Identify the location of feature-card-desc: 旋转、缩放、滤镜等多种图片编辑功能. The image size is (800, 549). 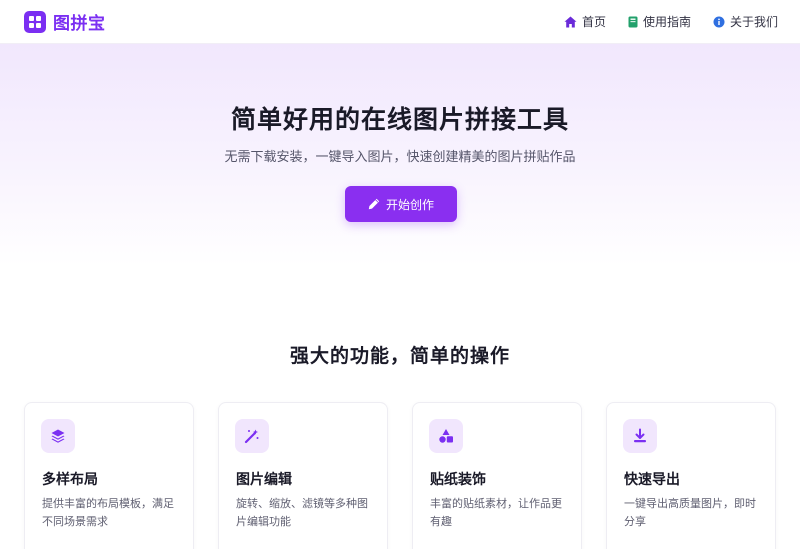
(302, 512).